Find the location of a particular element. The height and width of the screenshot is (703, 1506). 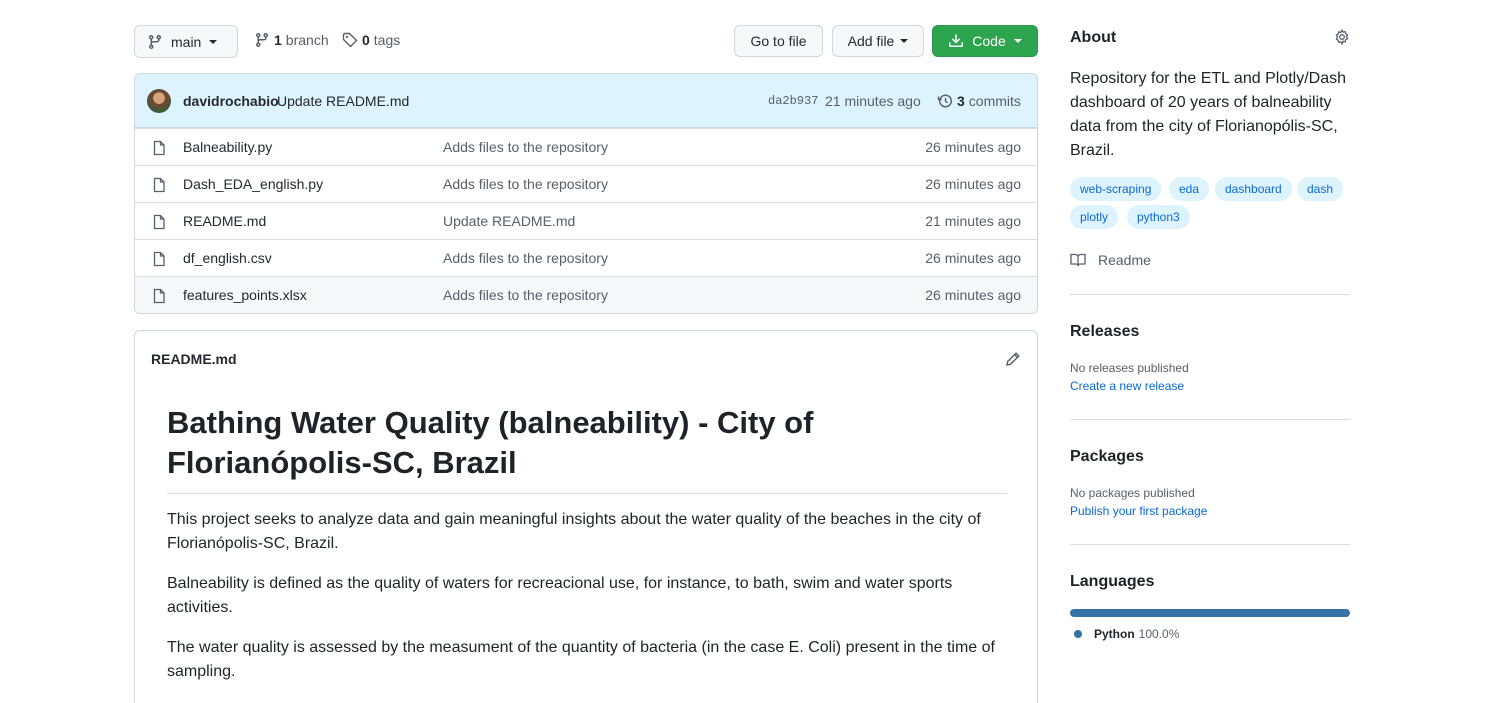

code-label: Code is located at coordinates (989, 41).